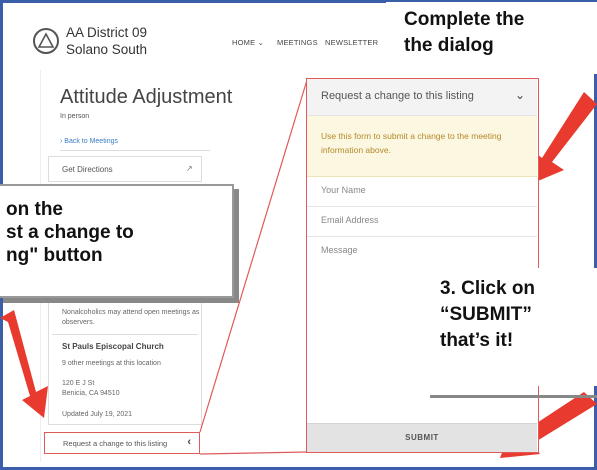  I want to click on callout-step-3-line1: 3. Click on, so click(488, 288).